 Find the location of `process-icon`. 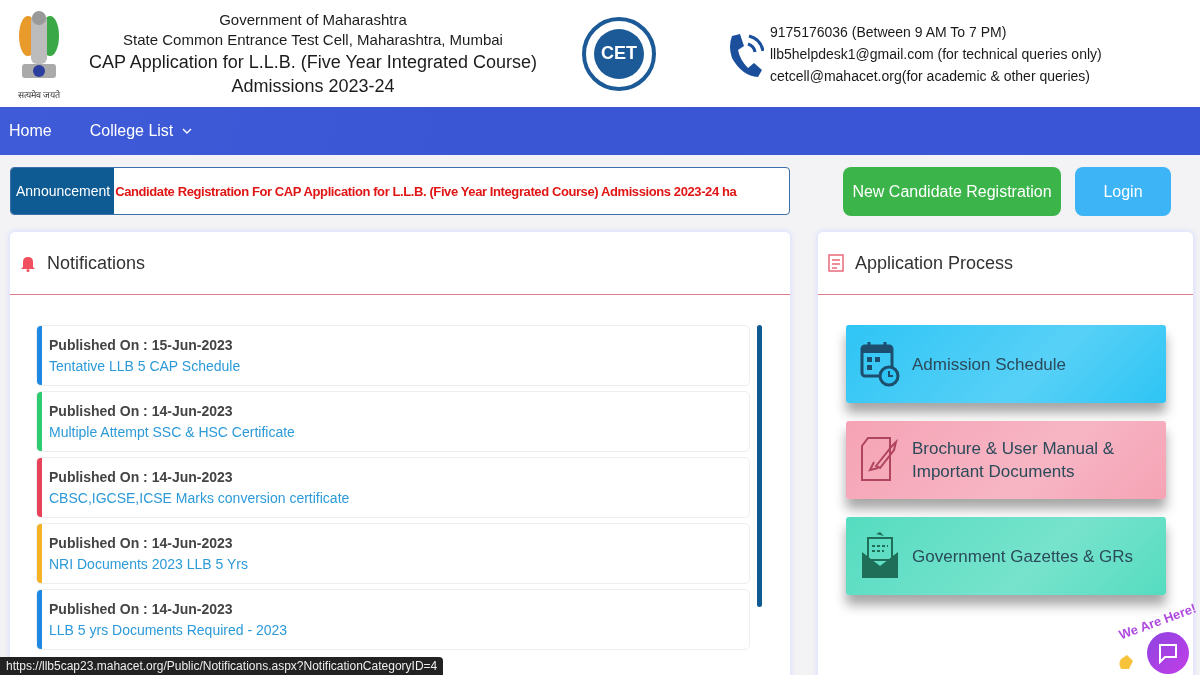

process-icon is located at coordinates (836, 263).